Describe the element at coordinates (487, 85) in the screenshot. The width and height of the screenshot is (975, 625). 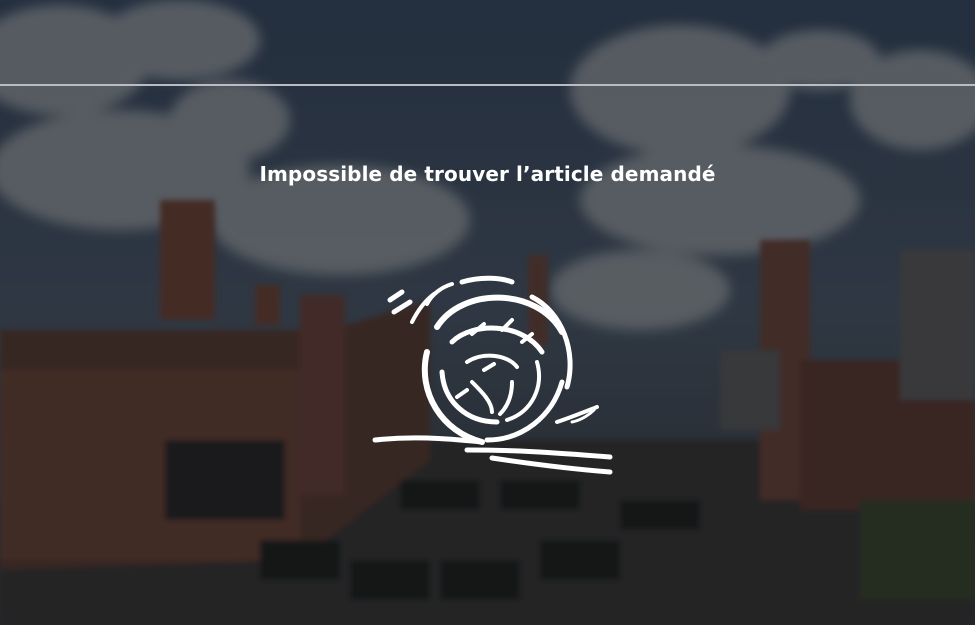
I see `header-divider` at that location.